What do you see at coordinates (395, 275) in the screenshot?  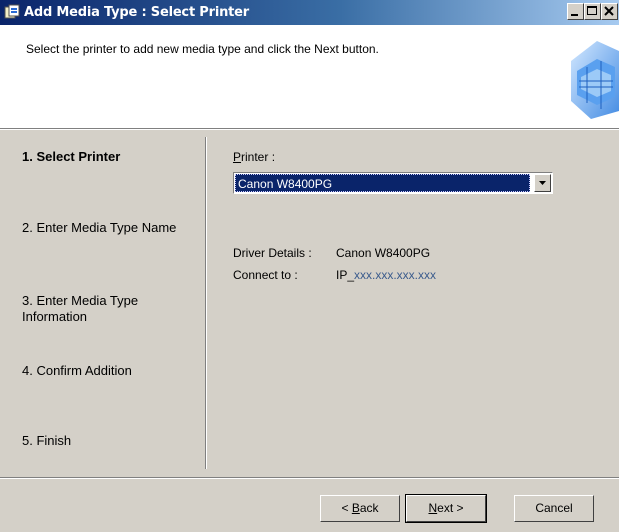 I see `connect-address: xxx.xxx.xxx.xxx` at bounding box center [395, 275].